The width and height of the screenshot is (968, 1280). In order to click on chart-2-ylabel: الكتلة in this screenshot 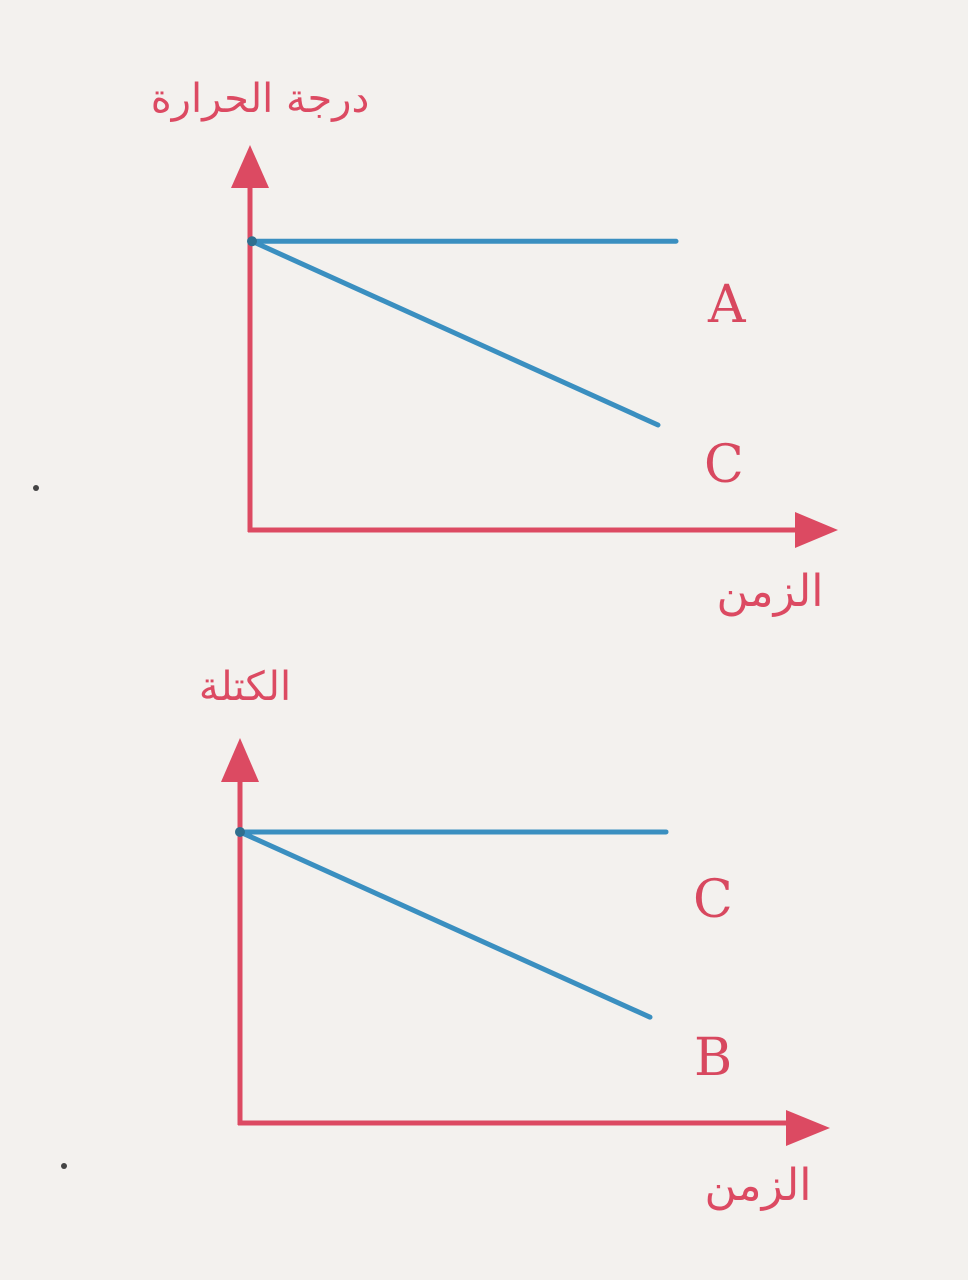, I will do `click(245, 687)`.